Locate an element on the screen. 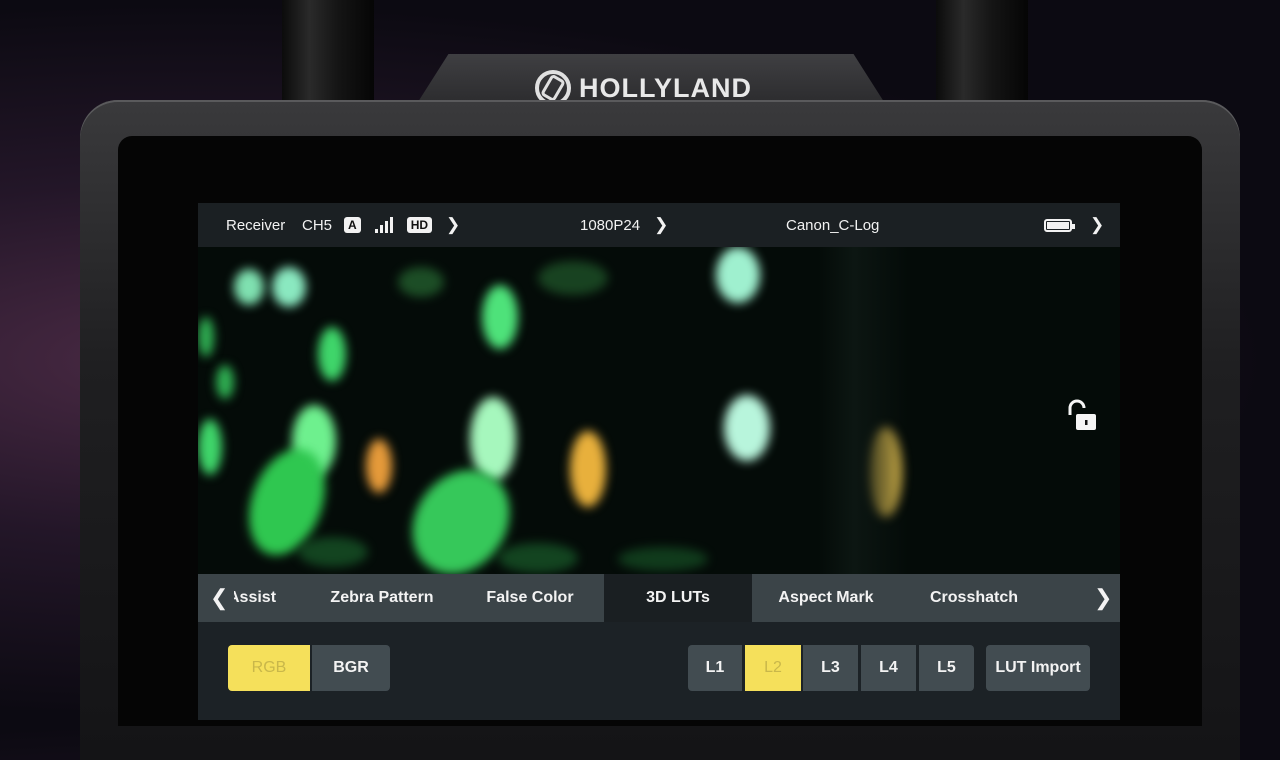 Image resolution: width=1280 pixels, height=760 pixels. mode-label: Receiver is located at coordinates (256, 225).